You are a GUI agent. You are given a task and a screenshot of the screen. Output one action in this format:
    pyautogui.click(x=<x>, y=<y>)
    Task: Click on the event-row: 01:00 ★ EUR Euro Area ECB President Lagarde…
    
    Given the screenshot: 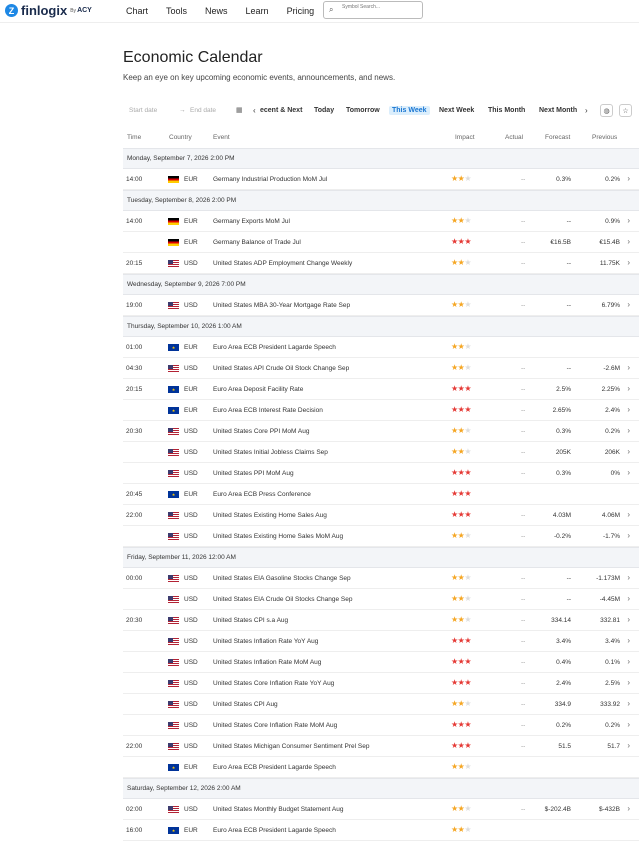 What is the action you would take?
    pyautogui.click(x=381, y=347)
    